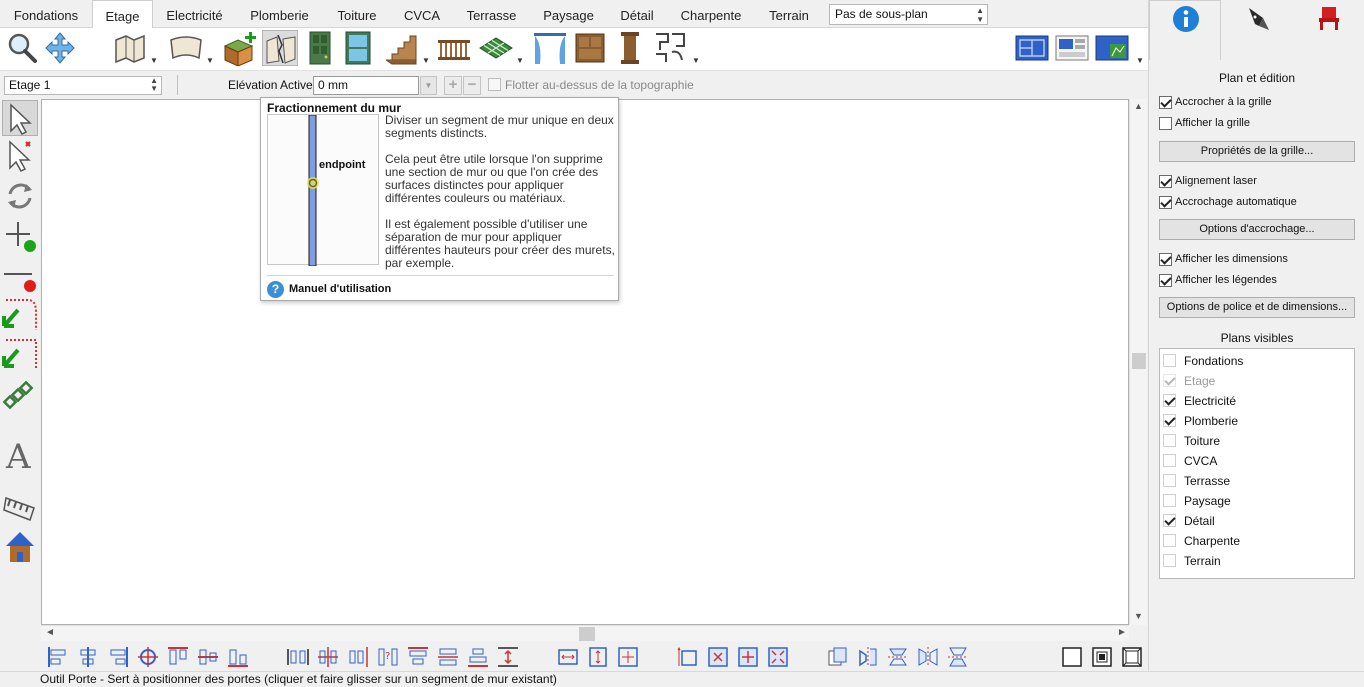 Image resolution: width=1364 pixels, height=687 pixels. What do you see at coordinates (868, 657) in the screenshot?
I see `reflect-left-icon` at bounding box center [868, 657].